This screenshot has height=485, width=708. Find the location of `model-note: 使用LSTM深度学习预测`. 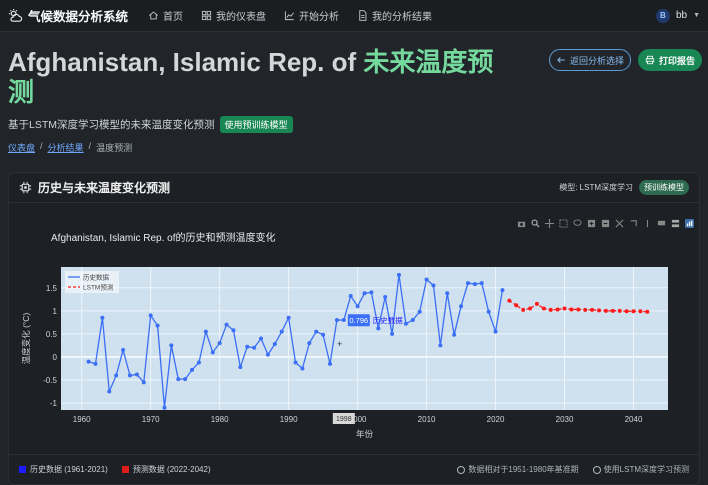

model-note: 使用LSTM深度学习预测 is located at coordinates (640, 469).